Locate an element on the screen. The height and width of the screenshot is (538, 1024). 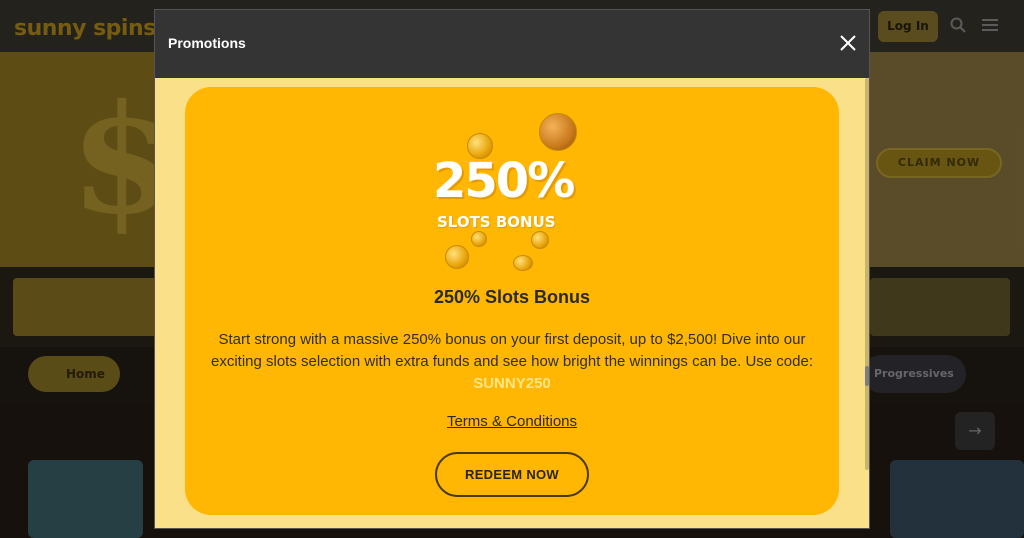
terms-link: Terms & Conditions is located at coordinates (512, 421).